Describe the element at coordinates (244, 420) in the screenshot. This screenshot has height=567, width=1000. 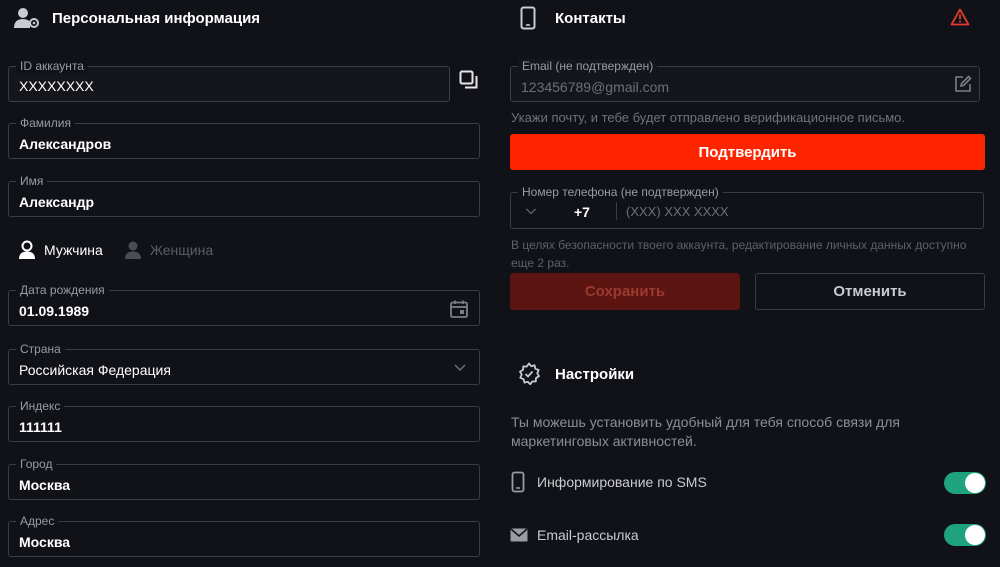
I see `postal-code-field: Индекс 111111` at that location.